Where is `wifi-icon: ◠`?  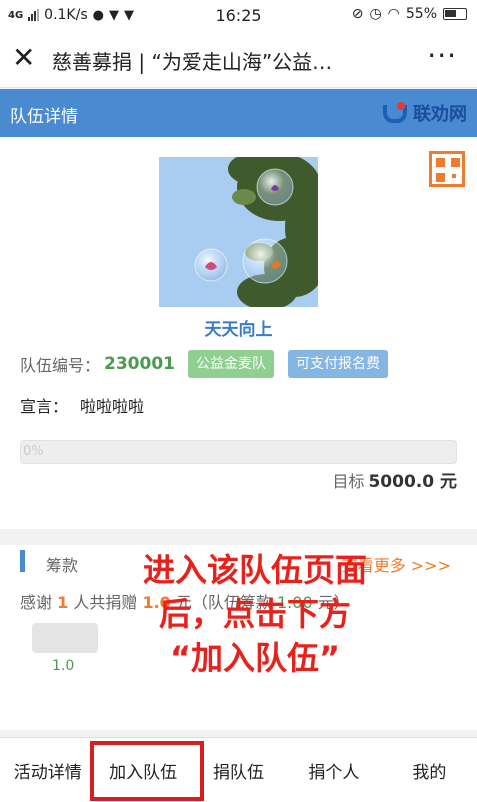
wifi-icon: ◠ is located at coordinates (393, 14).